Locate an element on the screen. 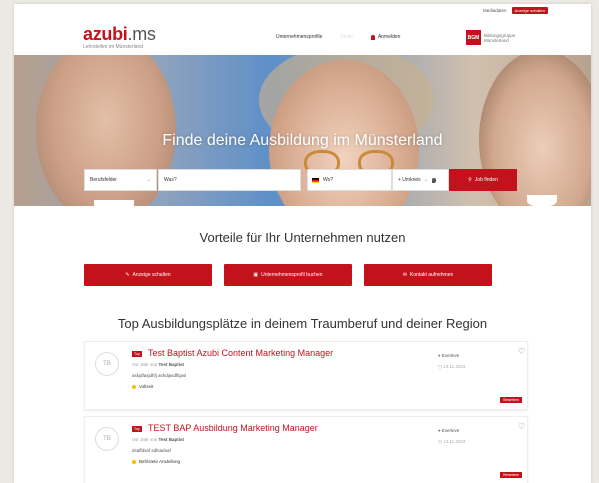  radius-select: + Umkreis ⌄ is located at coordinates (420, 180).